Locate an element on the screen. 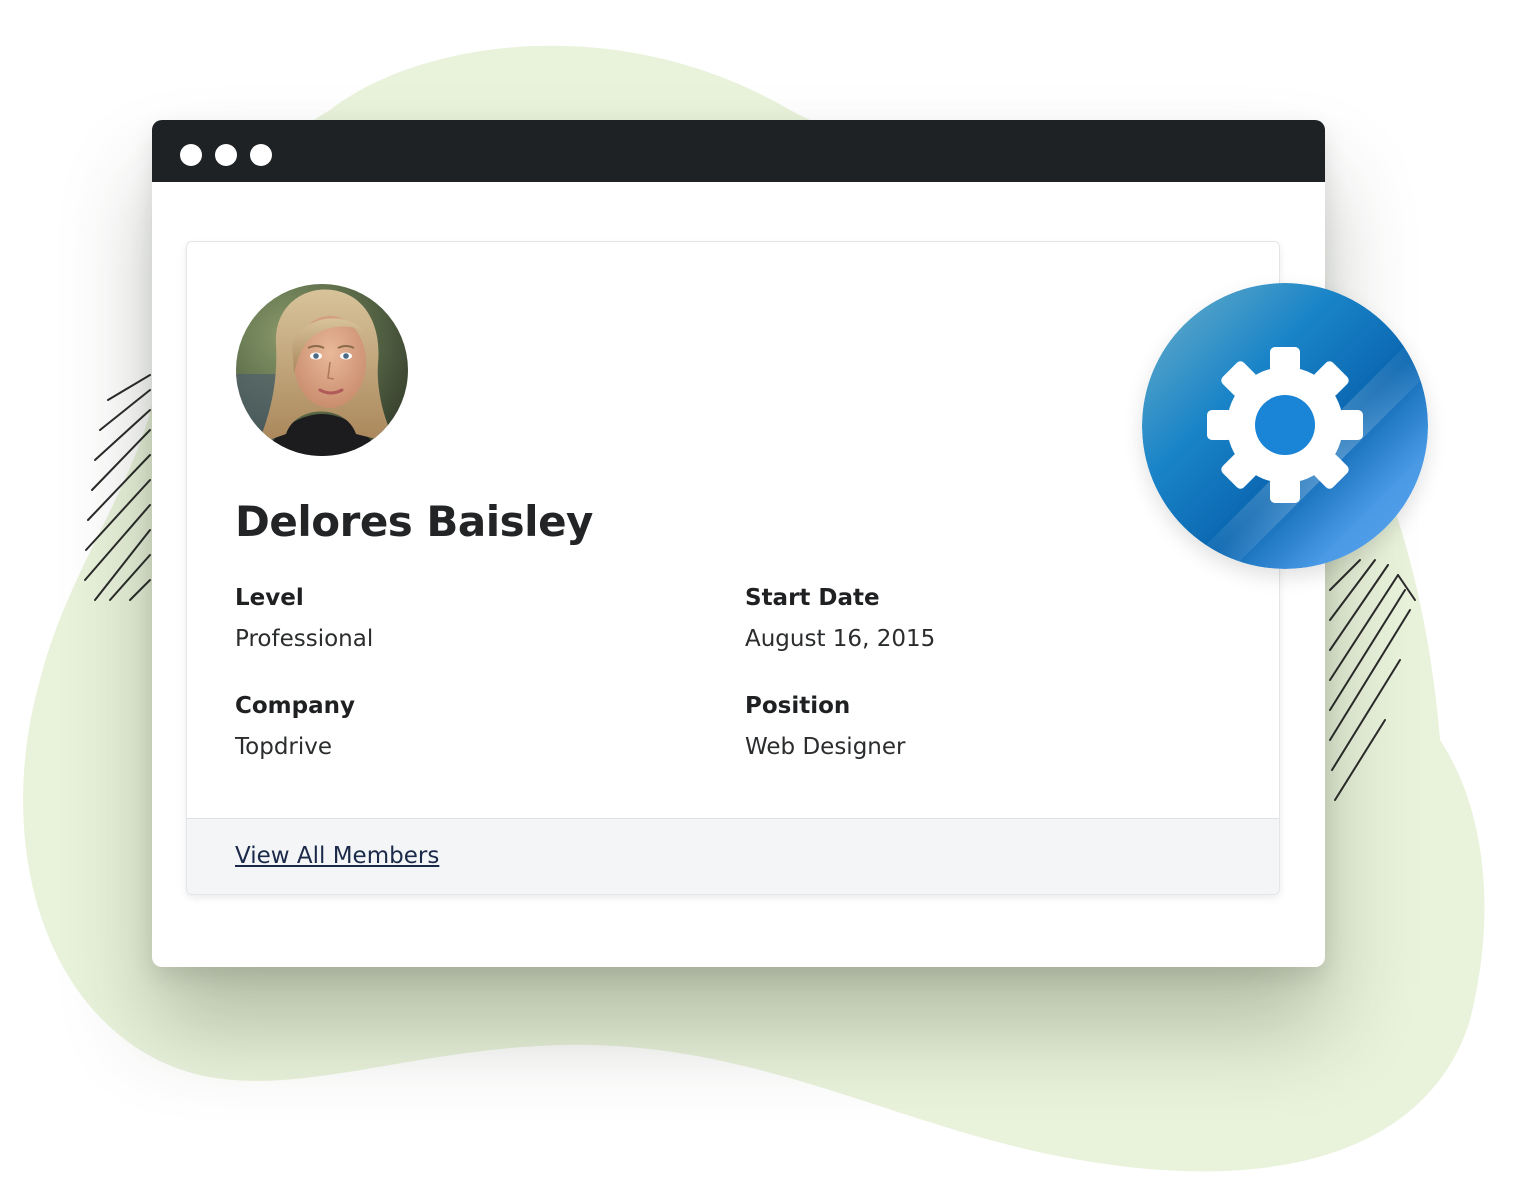 This screenshot has height=1195, width=1536. start-date-value: August 16, 2015 is located at coordinates (840, 639).